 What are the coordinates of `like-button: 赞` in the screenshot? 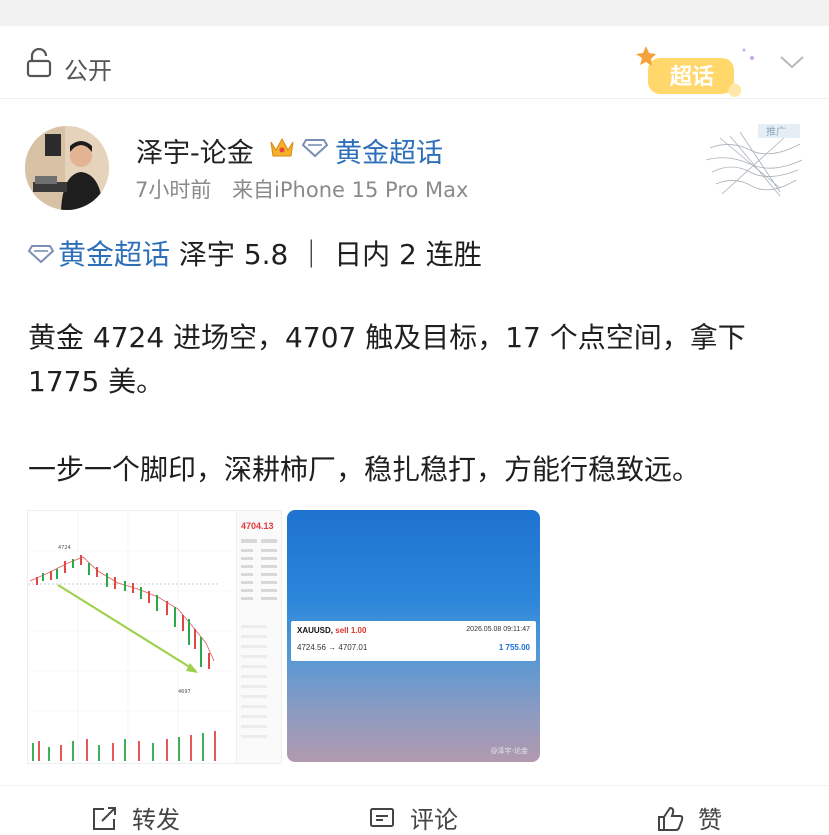 It's located at (689, 817).